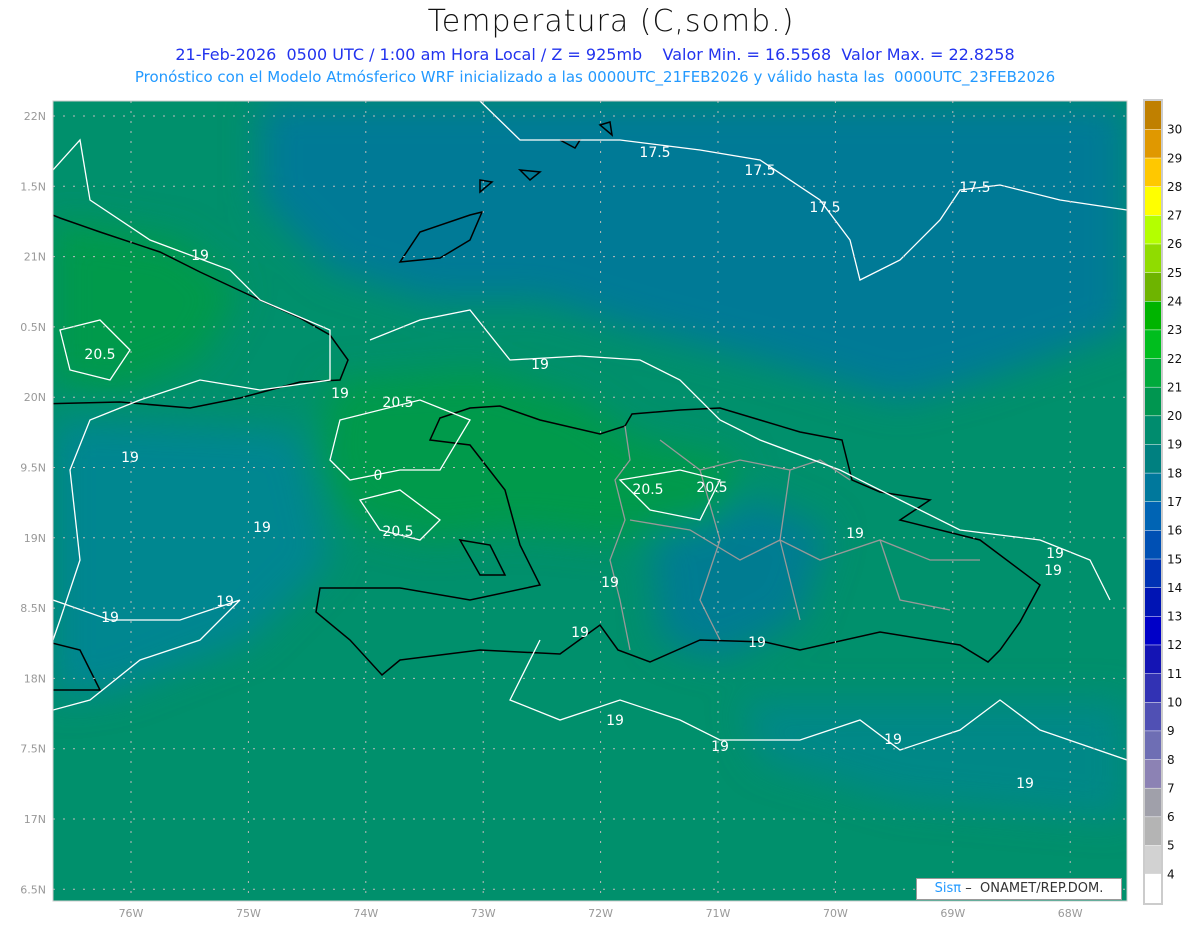 The width and height of the screenshot is (1200, 927). Describe the element at coordinates (948, 888) in the screenshot. I see `sispi-logo: Sisπ` at that location.